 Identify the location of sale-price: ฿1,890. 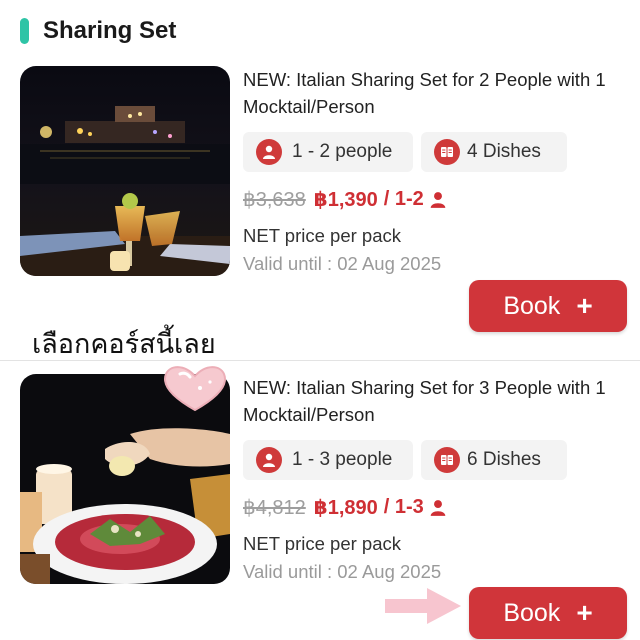
(345, 508).